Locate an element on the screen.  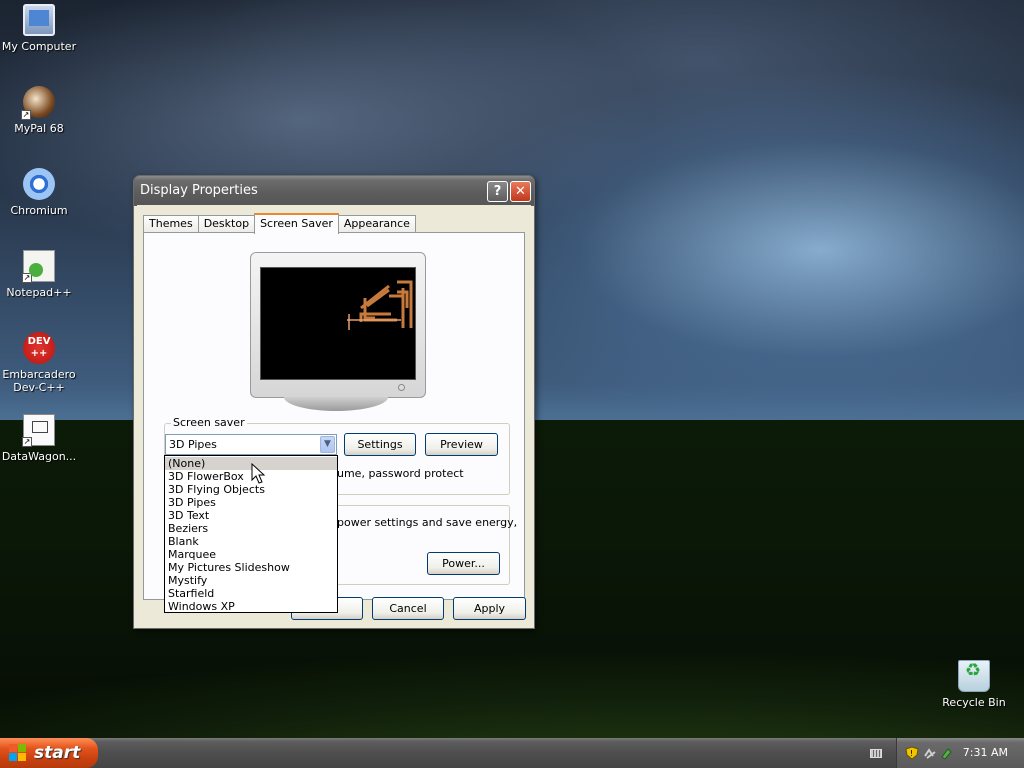
title-bar: Display Properties ? ✕ is located at coordinates (334, 190).